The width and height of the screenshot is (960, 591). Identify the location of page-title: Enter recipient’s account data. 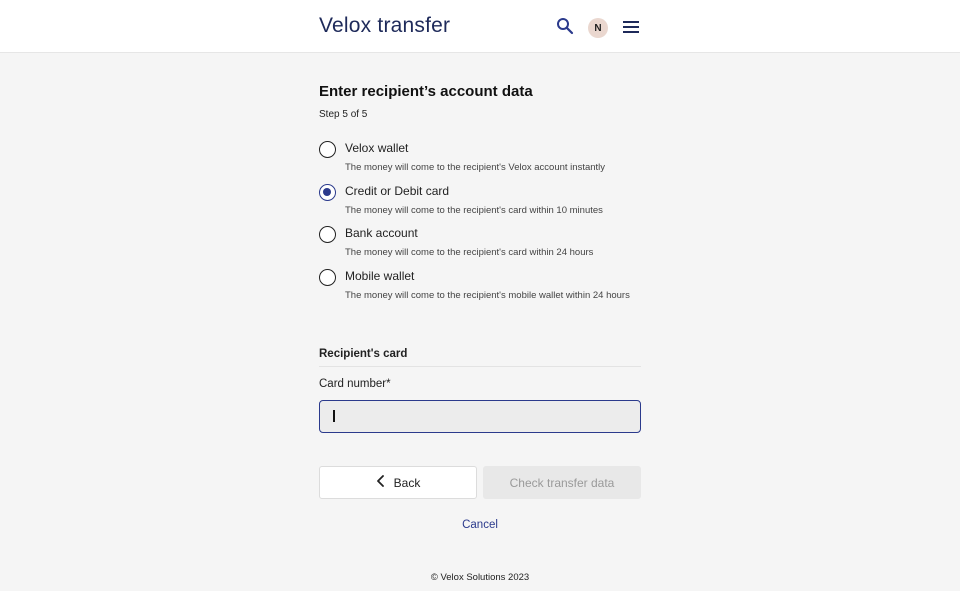
(426, 91).